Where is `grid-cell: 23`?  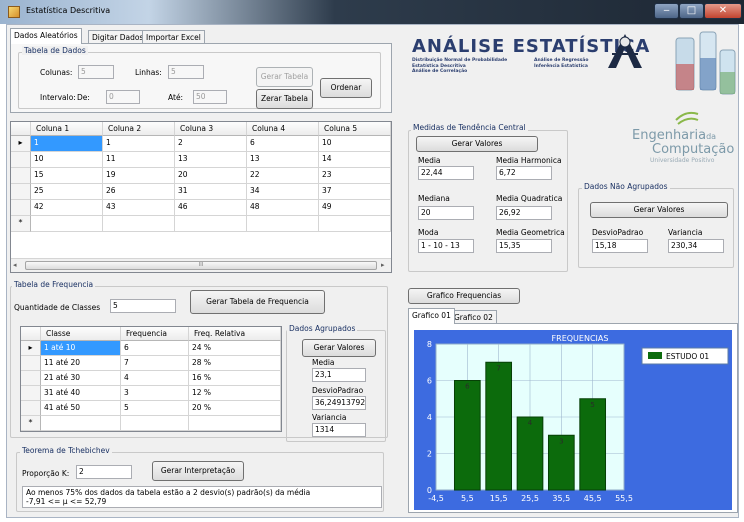 grid-cell: 23 is located at coordinates (355, 176).